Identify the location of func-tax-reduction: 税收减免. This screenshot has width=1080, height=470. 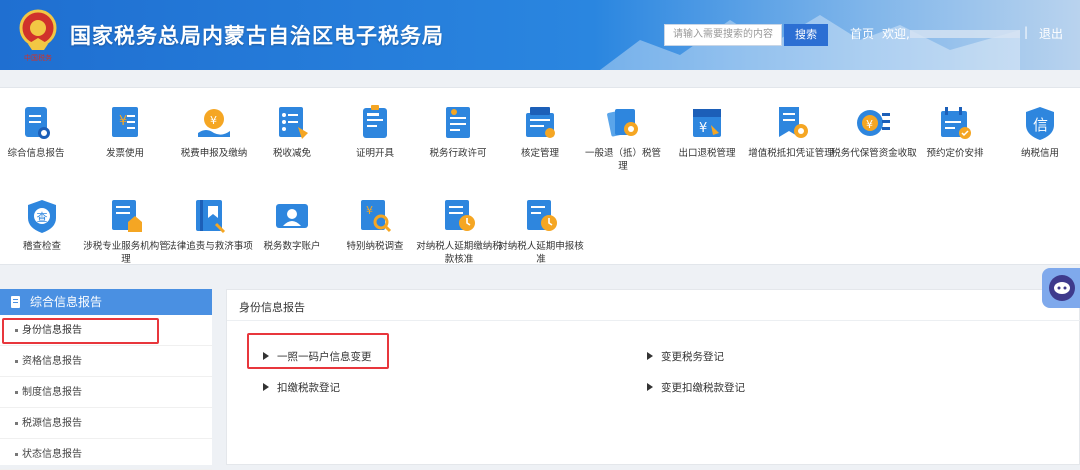
(292, 131).